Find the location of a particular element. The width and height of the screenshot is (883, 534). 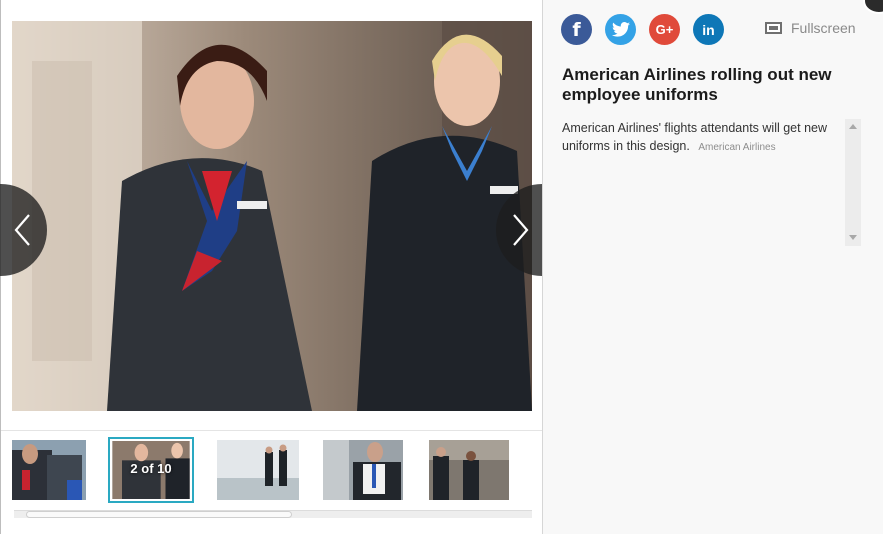

scroll-down-arrow-icon is located at coordinates (853, 237).